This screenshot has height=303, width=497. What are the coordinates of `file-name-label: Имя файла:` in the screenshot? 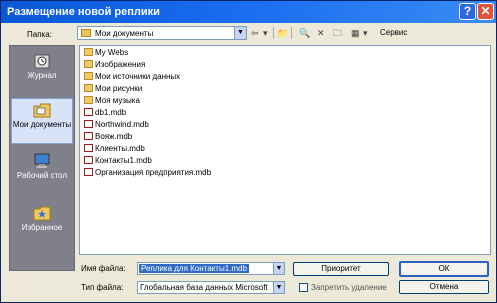 It's located at (103, 268).